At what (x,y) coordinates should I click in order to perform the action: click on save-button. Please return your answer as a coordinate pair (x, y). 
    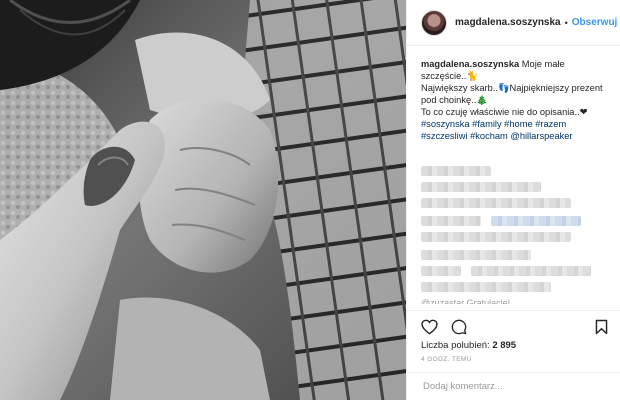
    Looking at the image, I should click on (601, 327).